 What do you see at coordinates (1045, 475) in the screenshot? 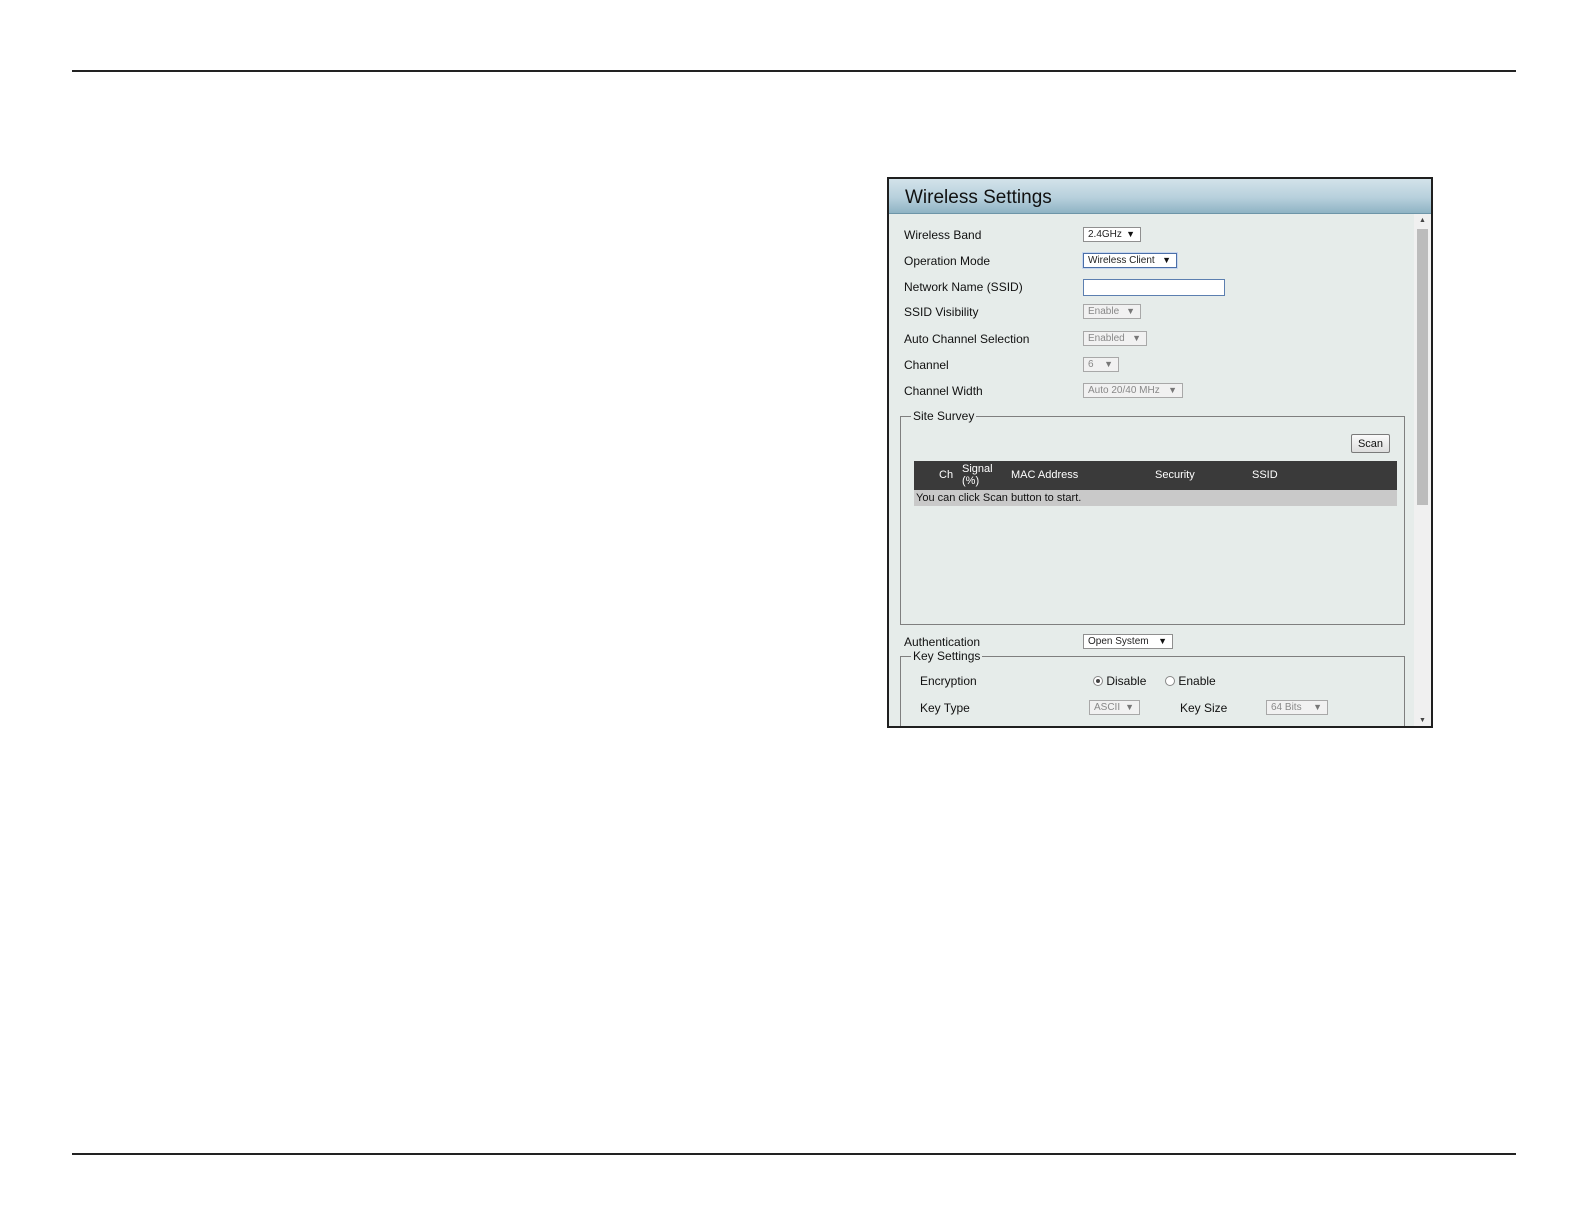
I see `column-mac-address: MAC Address` at bounding box center [1045, 475].